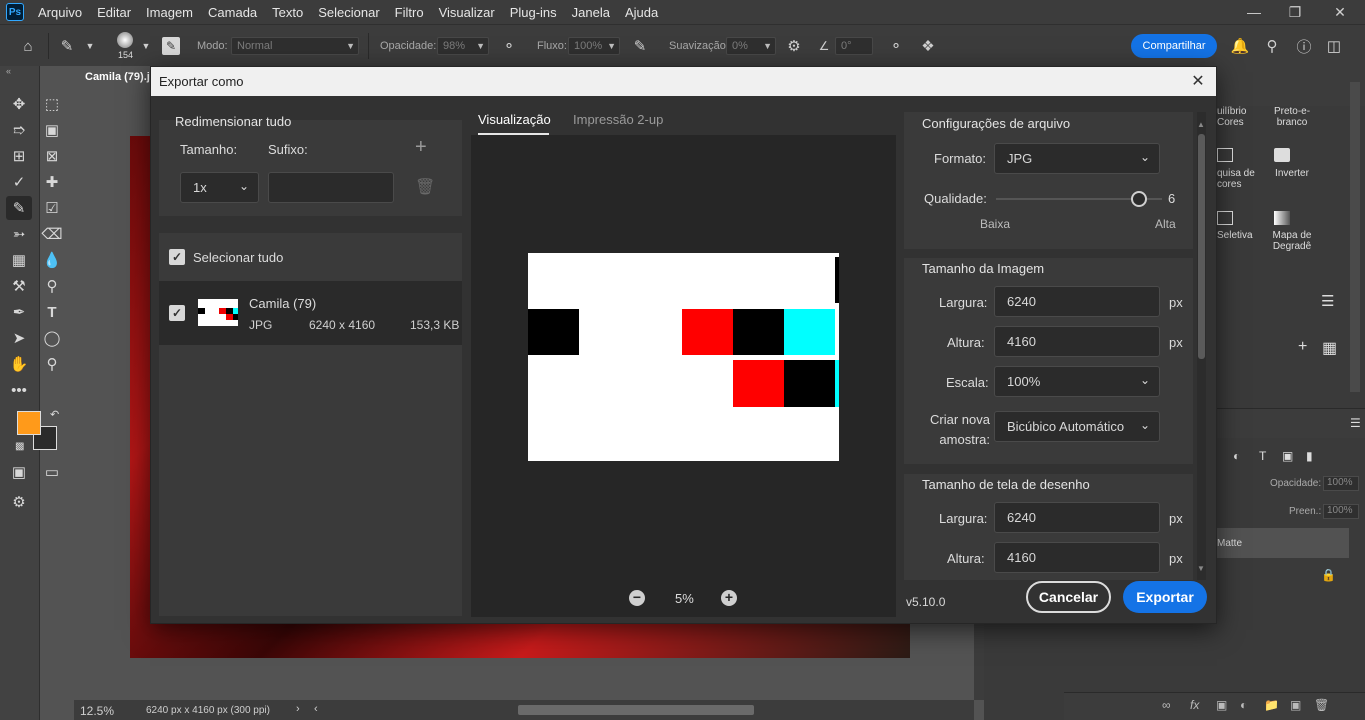 The image size is (1365, 720). Describe the element at coordinates (125, 40) in the screenshot. I see `brush-preset-icon` at that location.